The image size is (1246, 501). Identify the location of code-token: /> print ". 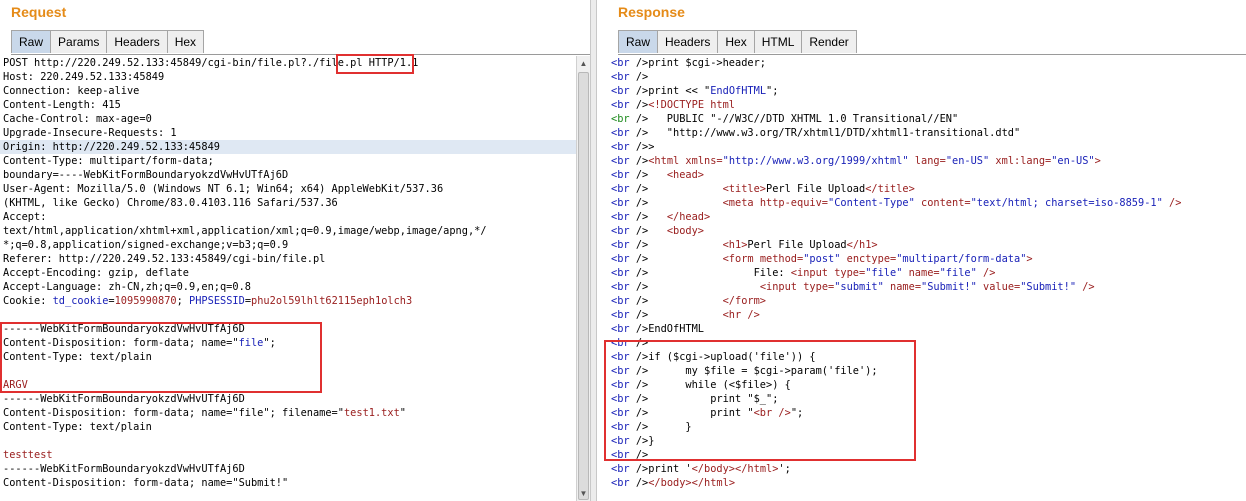
(694, 413).